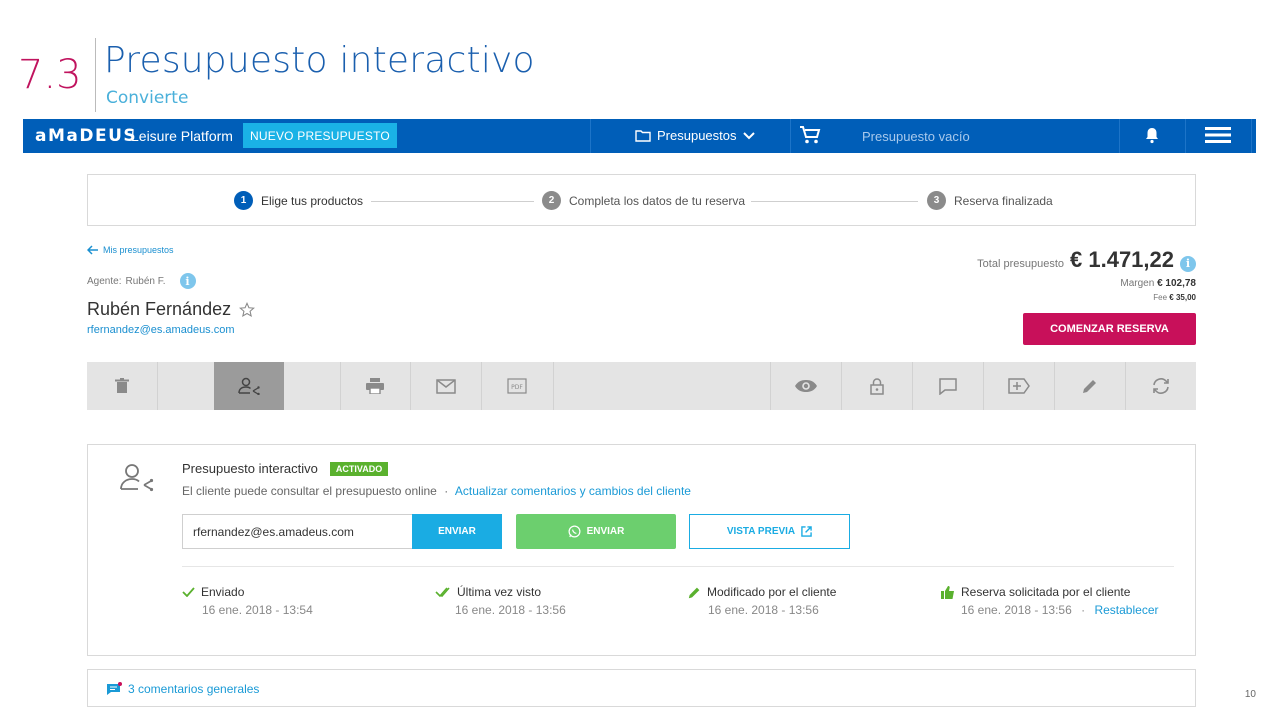 The width and height of the screenshot is (1280, 720). I want to click on margin-label: Margen, so click(1137, 283).